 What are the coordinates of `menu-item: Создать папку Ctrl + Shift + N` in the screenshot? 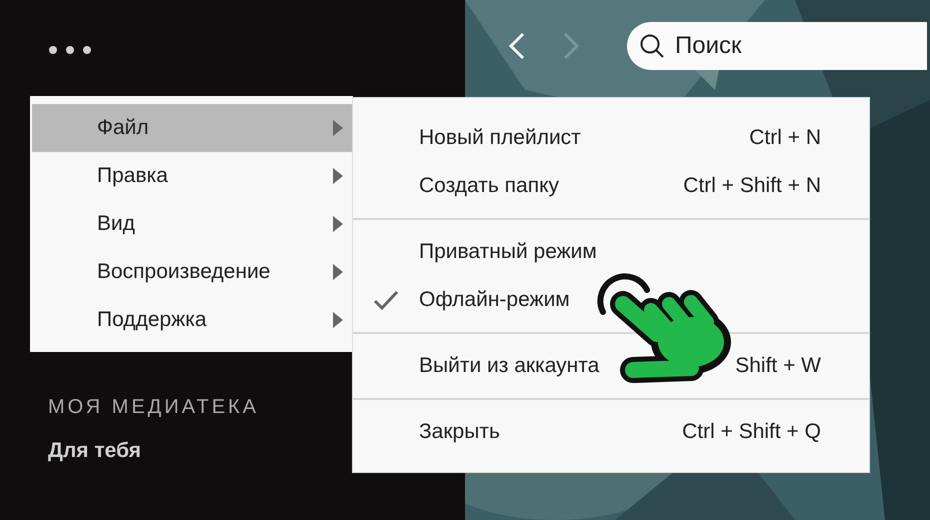 It's located at (611, 186).